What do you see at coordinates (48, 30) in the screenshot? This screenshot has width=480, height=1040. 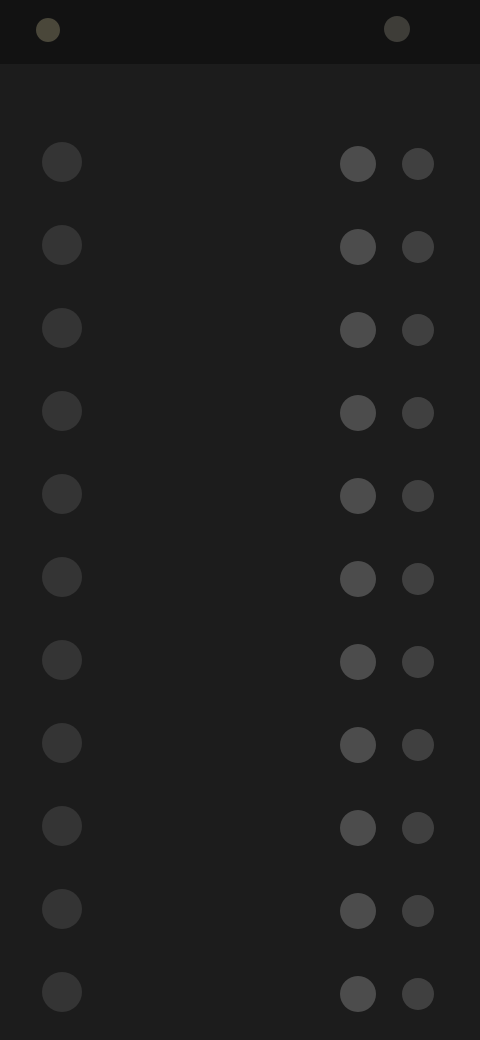 I see `app-logo-icon` at bounding box center [48, 30].